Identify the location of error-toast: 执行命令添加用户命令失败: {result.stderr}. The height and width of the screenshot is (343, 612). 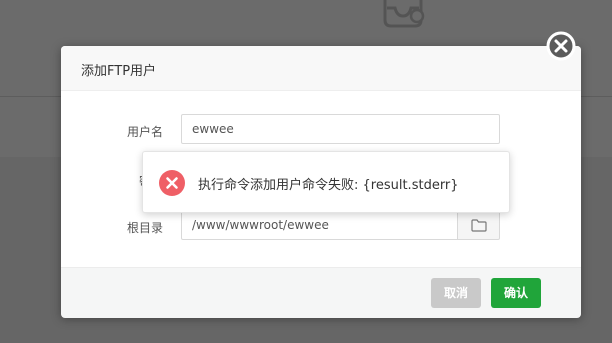
(326, 182).